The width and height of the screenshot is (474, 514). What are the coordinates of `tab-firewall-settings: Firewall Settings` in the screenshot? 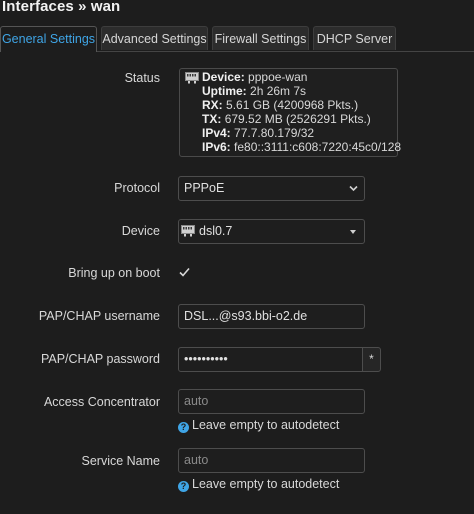 It's located at (260, 38).